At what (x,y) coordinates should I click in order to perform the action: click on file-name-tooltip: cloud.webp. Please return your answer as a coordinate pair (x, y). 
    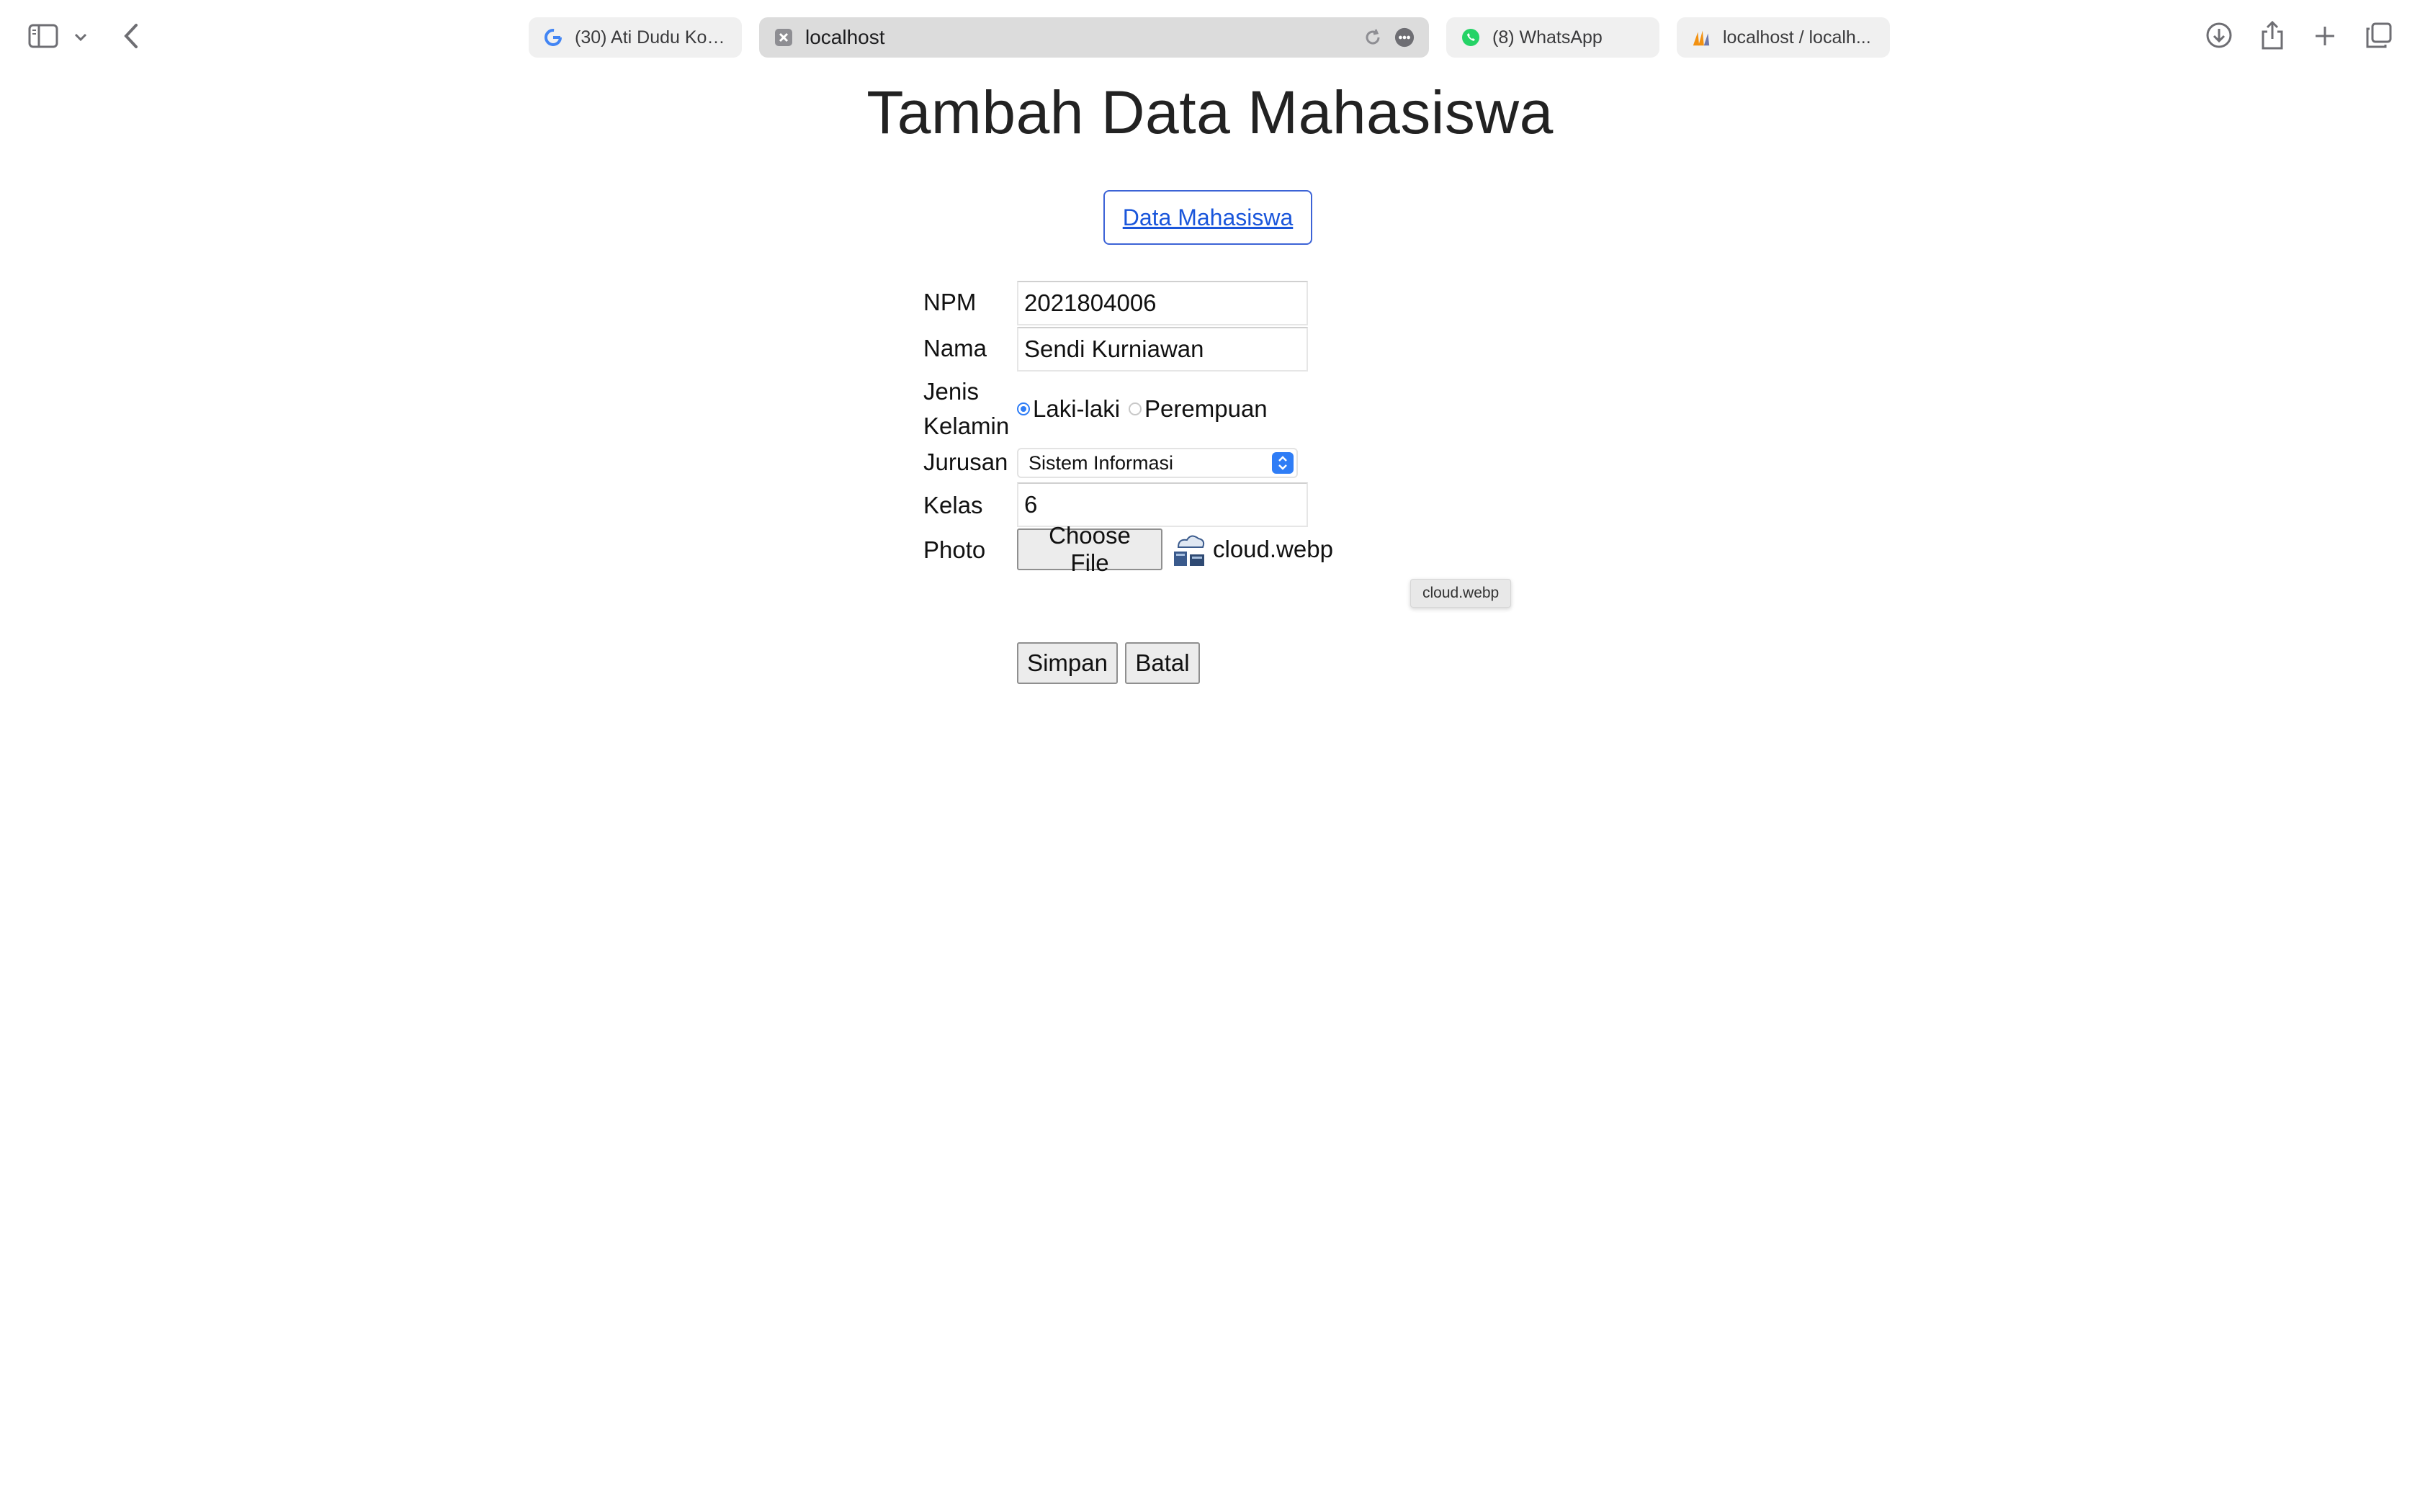
    Looking at the image, I should click on (1461, 593).